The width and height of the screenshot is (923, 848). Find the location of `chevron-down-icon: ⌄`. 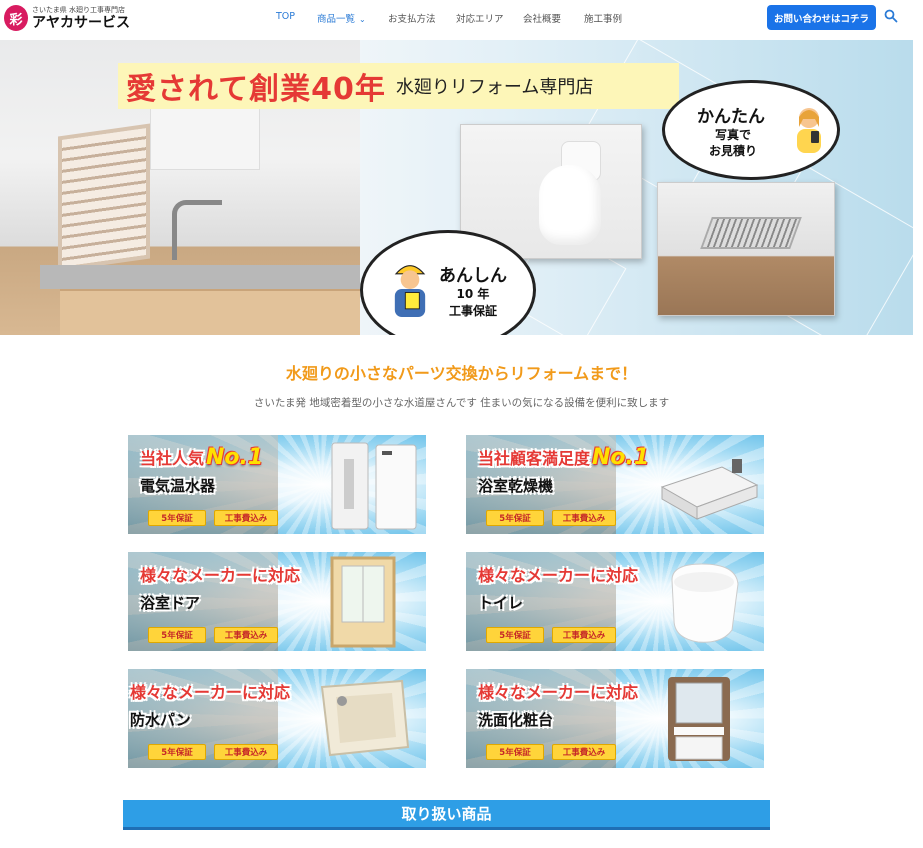

chevron-down-icon: ⌄ is located at coordinates (362, 19).